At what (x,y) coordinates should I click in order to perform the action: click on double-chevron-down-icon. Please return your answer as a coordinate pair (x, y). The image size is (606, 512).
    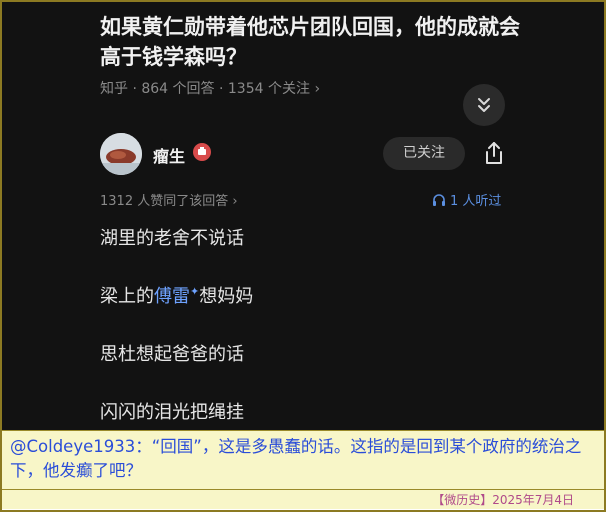
    Looking at the image, I should click on (484, 105).